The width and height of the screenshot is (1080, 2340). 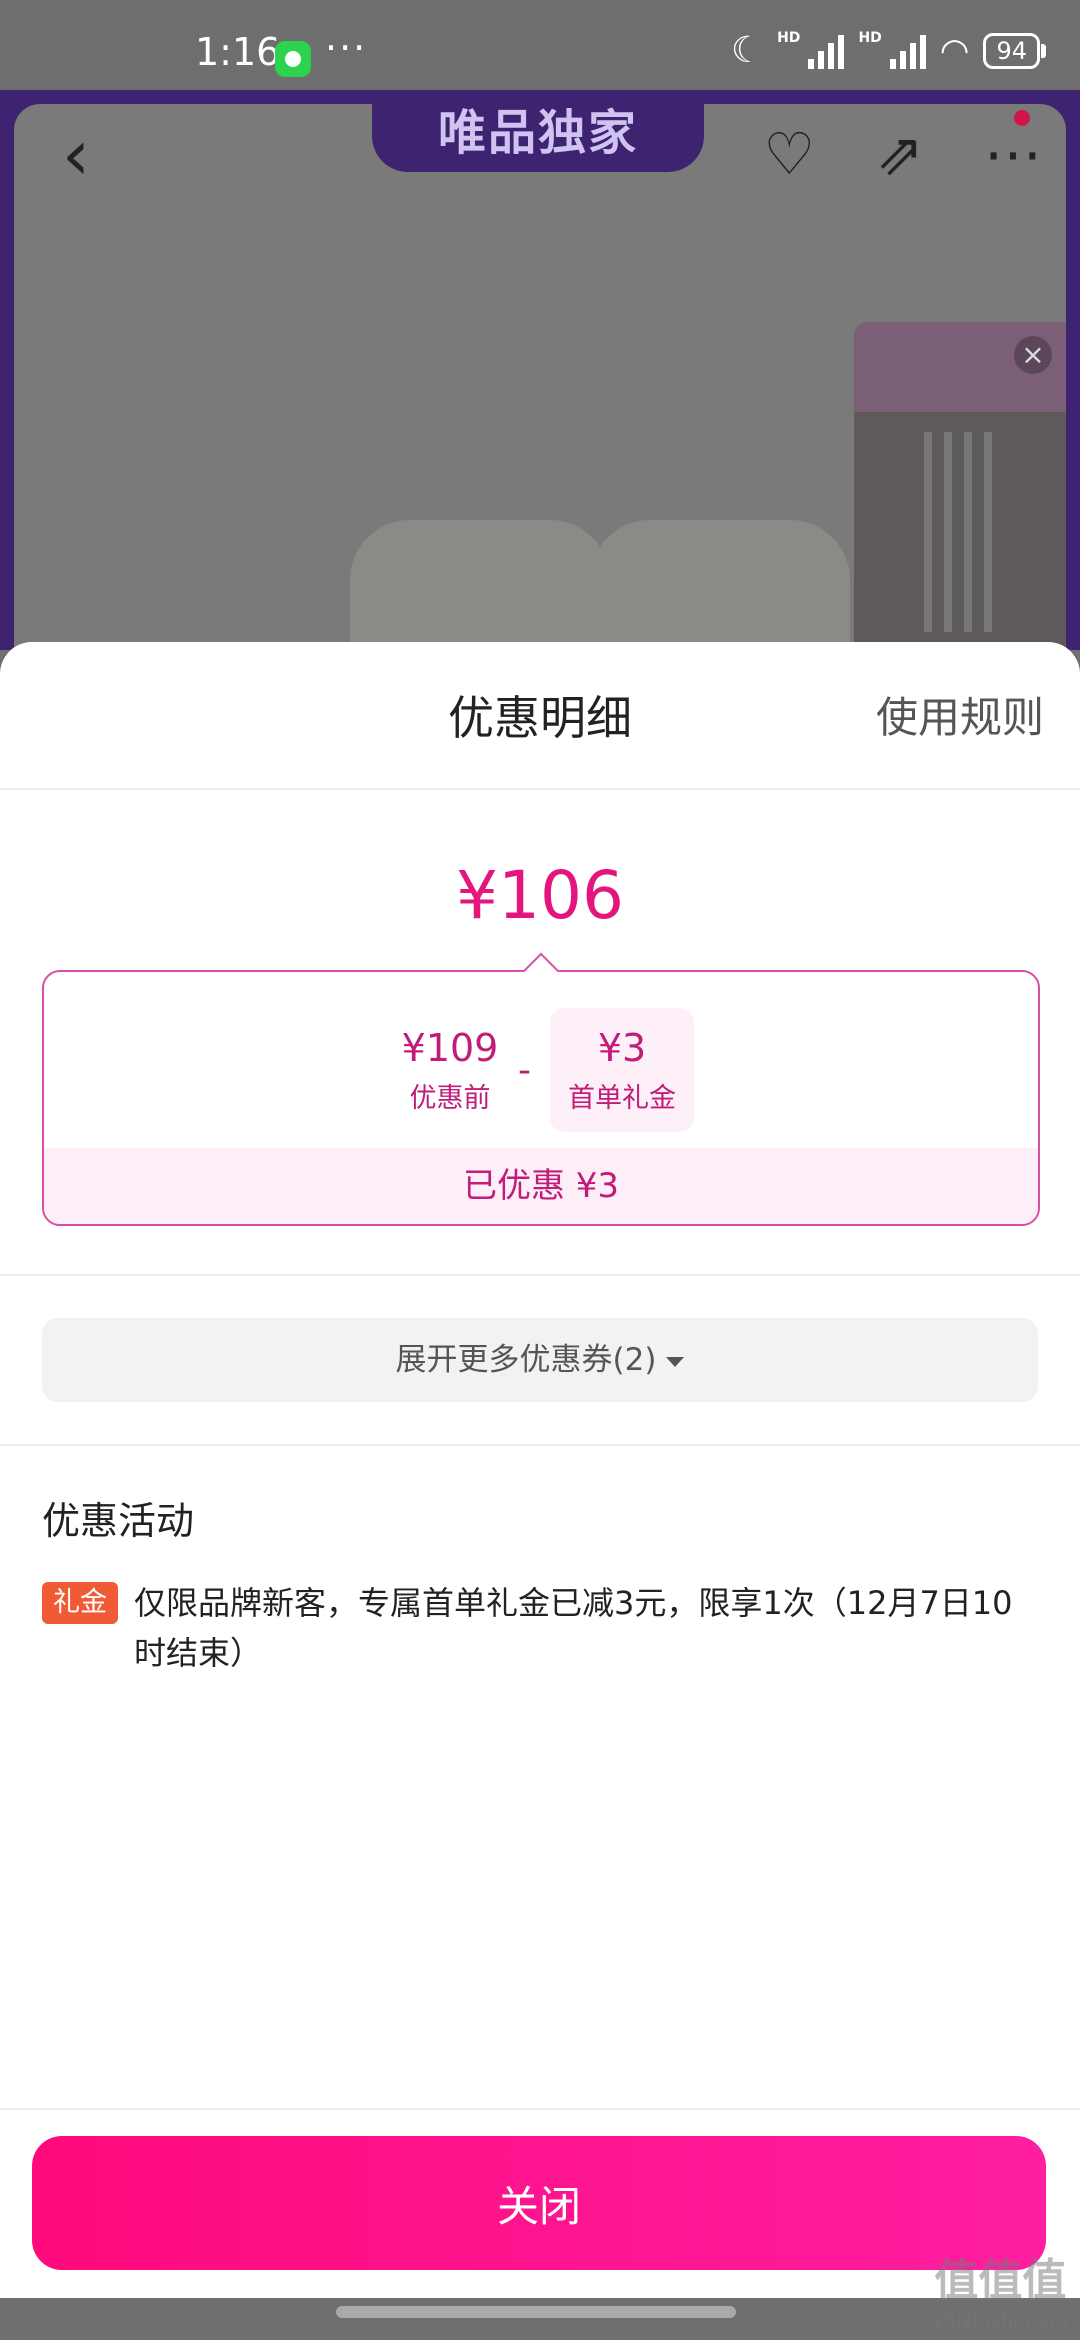 What do you see at coordinates (450, 1098) in the screenshot?
I see `original-label: 优惠前` at bounding box center [450, 1098].